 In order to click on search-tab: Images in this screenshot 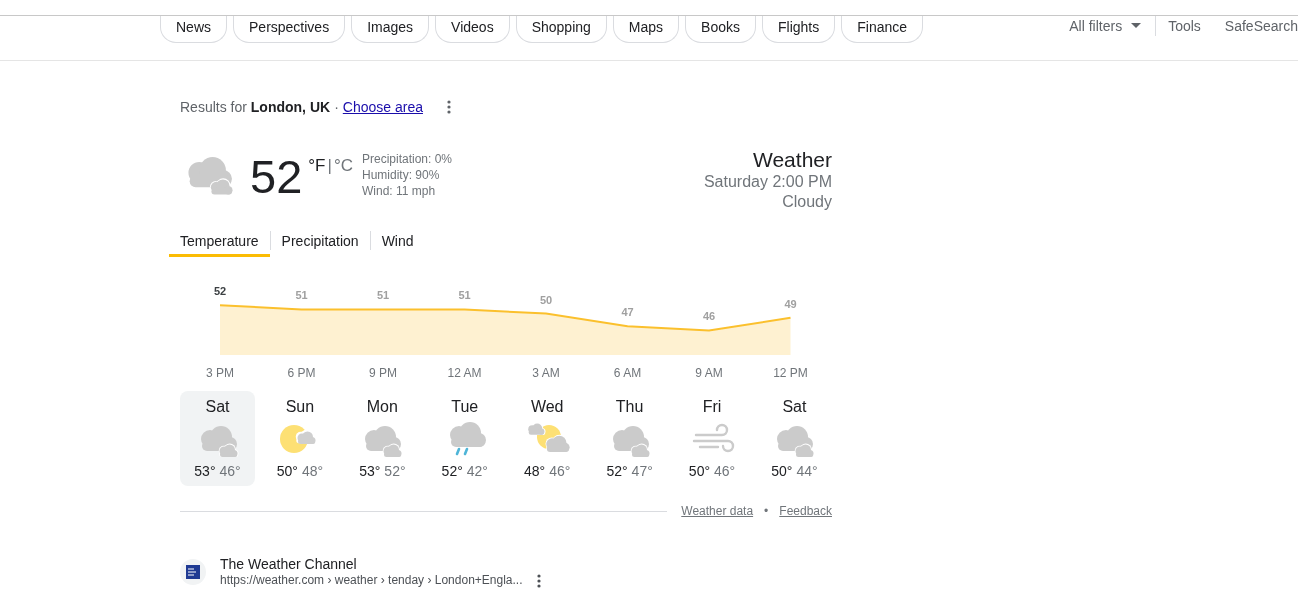, I will do `click(390, 29)`.